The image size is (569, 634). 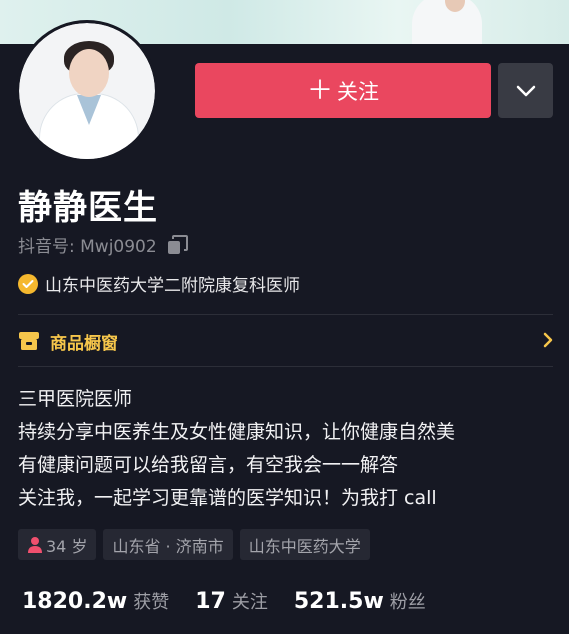 I want to click on followers-count: 521.5w, so click(x=338, y=601).